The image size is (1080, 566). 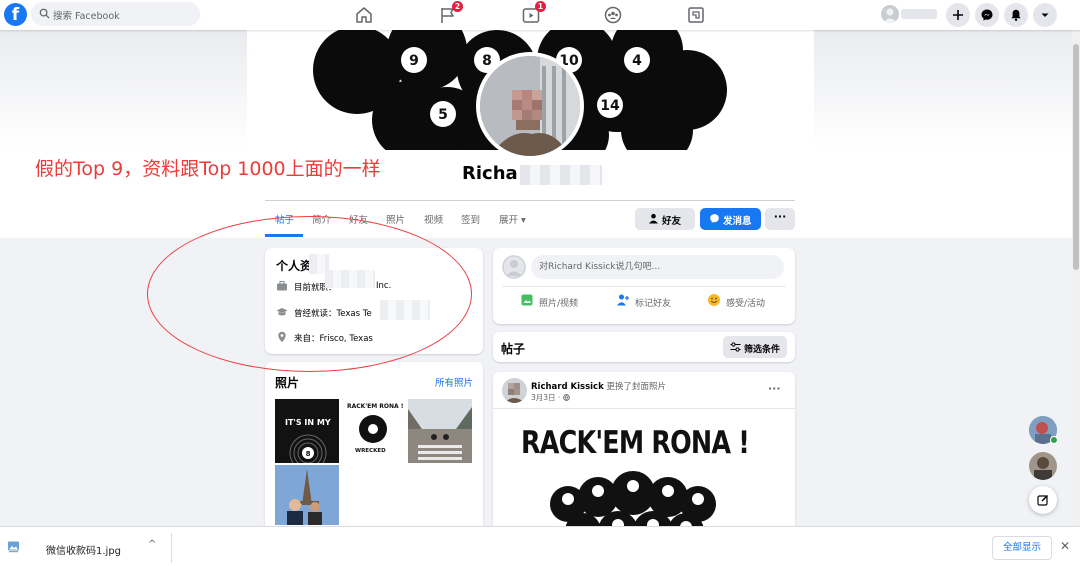 I want to click on search-input: 搜索 Facebook, so click(x=115, y=14).